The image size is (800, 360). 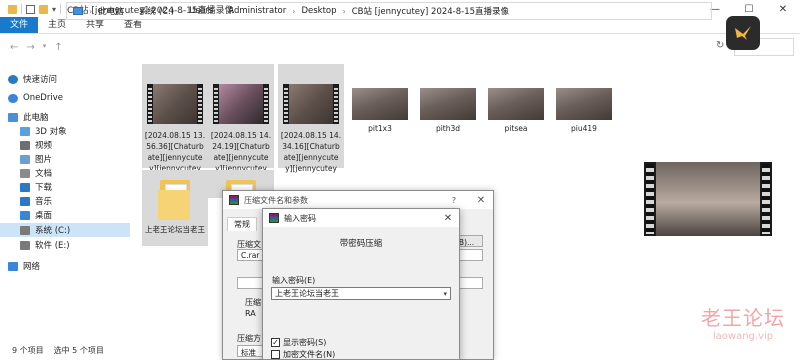 I want to click on file-item-image: pitsea, so click(x=516, y=113).